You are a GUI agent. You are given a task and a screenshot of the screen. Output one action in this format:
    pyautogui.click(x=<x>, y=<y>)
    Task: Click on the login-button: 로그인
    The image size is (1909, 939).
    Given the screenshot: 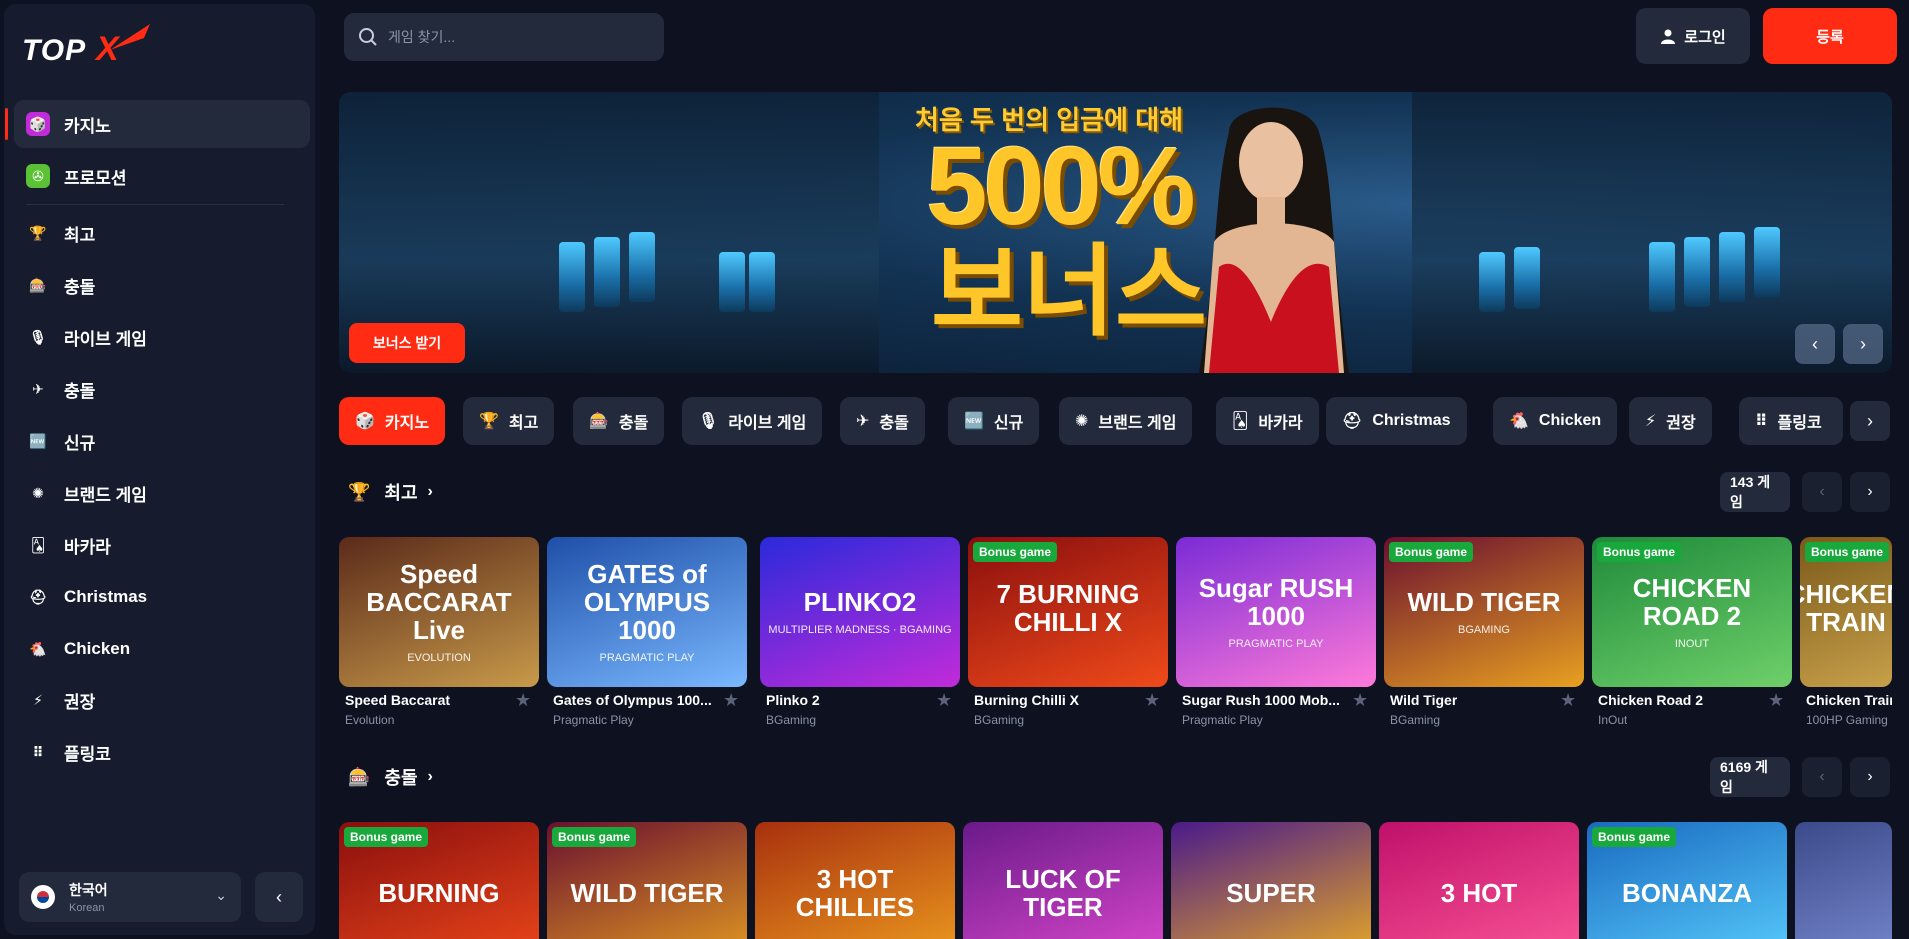 What is the action you would take?
    pyautogui.click(x=1693, y=36)
    